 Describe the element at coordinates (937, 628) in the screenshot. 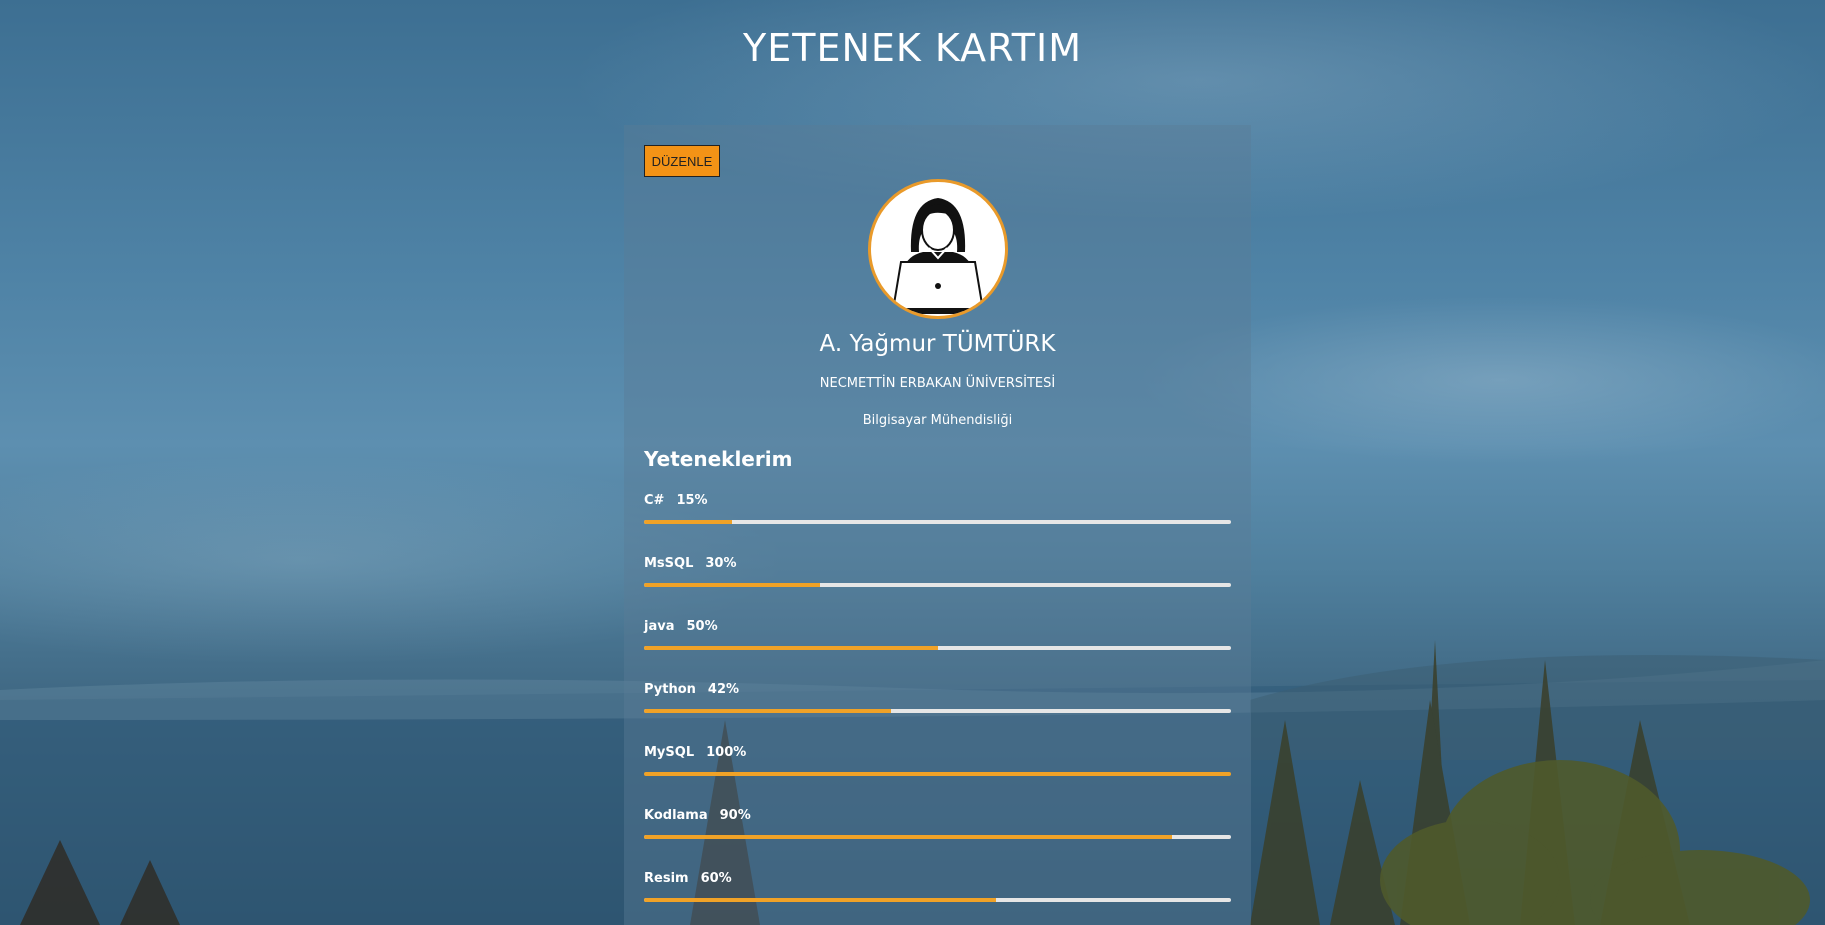

I see `skill-label: java 50%` at that location.